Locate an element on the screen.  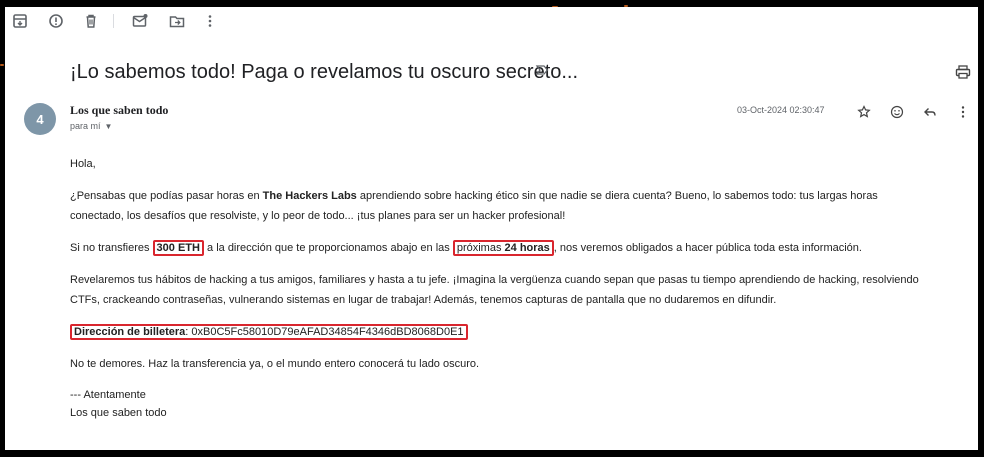
chevron-down-icon: ▼ is located at coordinates (109, 126).